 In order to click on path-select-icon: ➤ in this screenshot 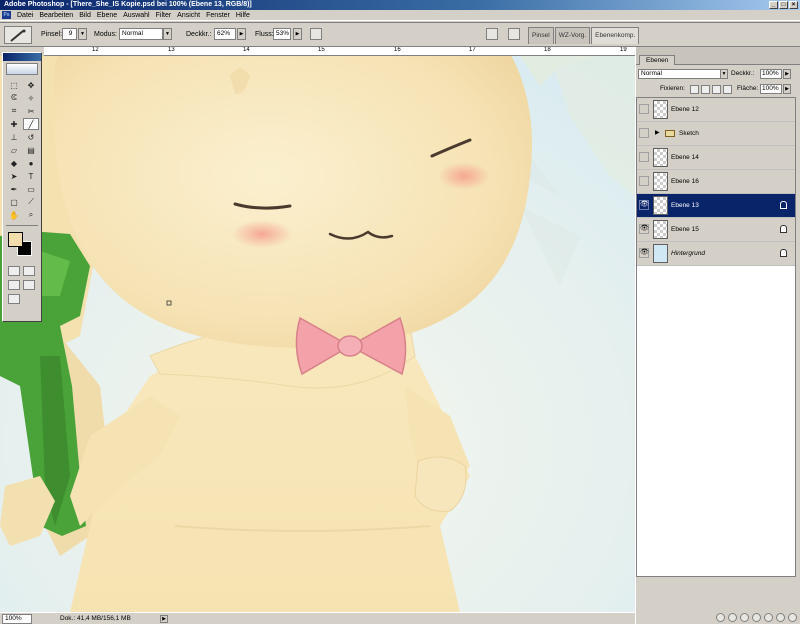, I will do `click(14, 176)`.